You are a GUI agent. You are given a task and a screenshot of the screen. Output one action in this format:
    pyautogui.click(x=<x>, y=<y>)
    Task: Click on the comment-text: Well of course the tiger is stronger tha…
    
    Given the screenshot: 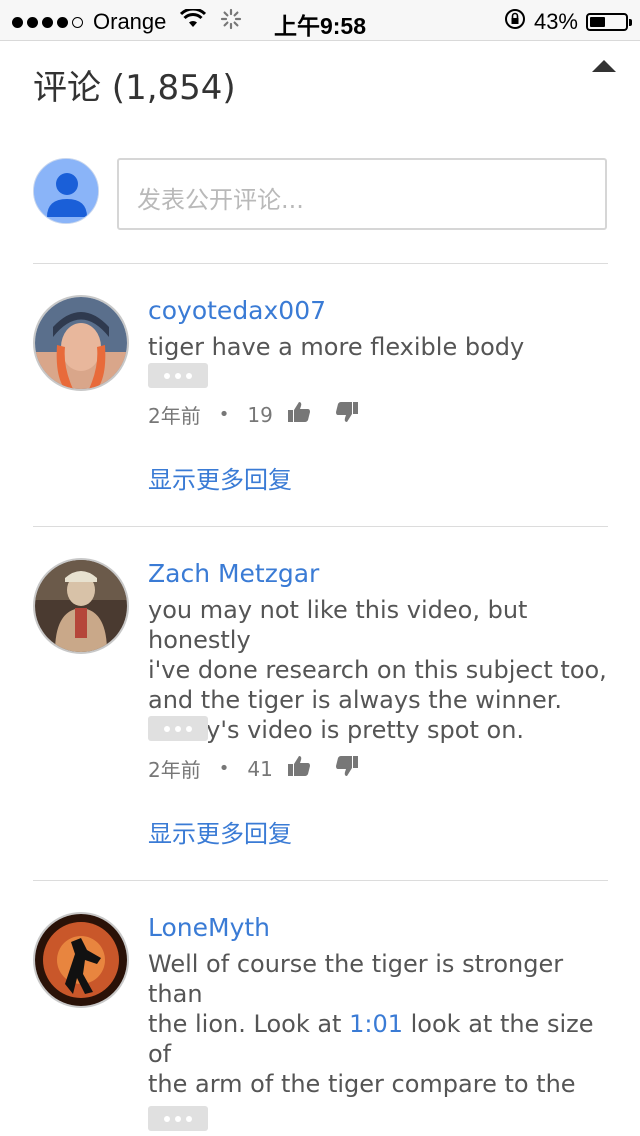 What is the action you would take?
    pyautogui.click(x=379, y=1023)
    